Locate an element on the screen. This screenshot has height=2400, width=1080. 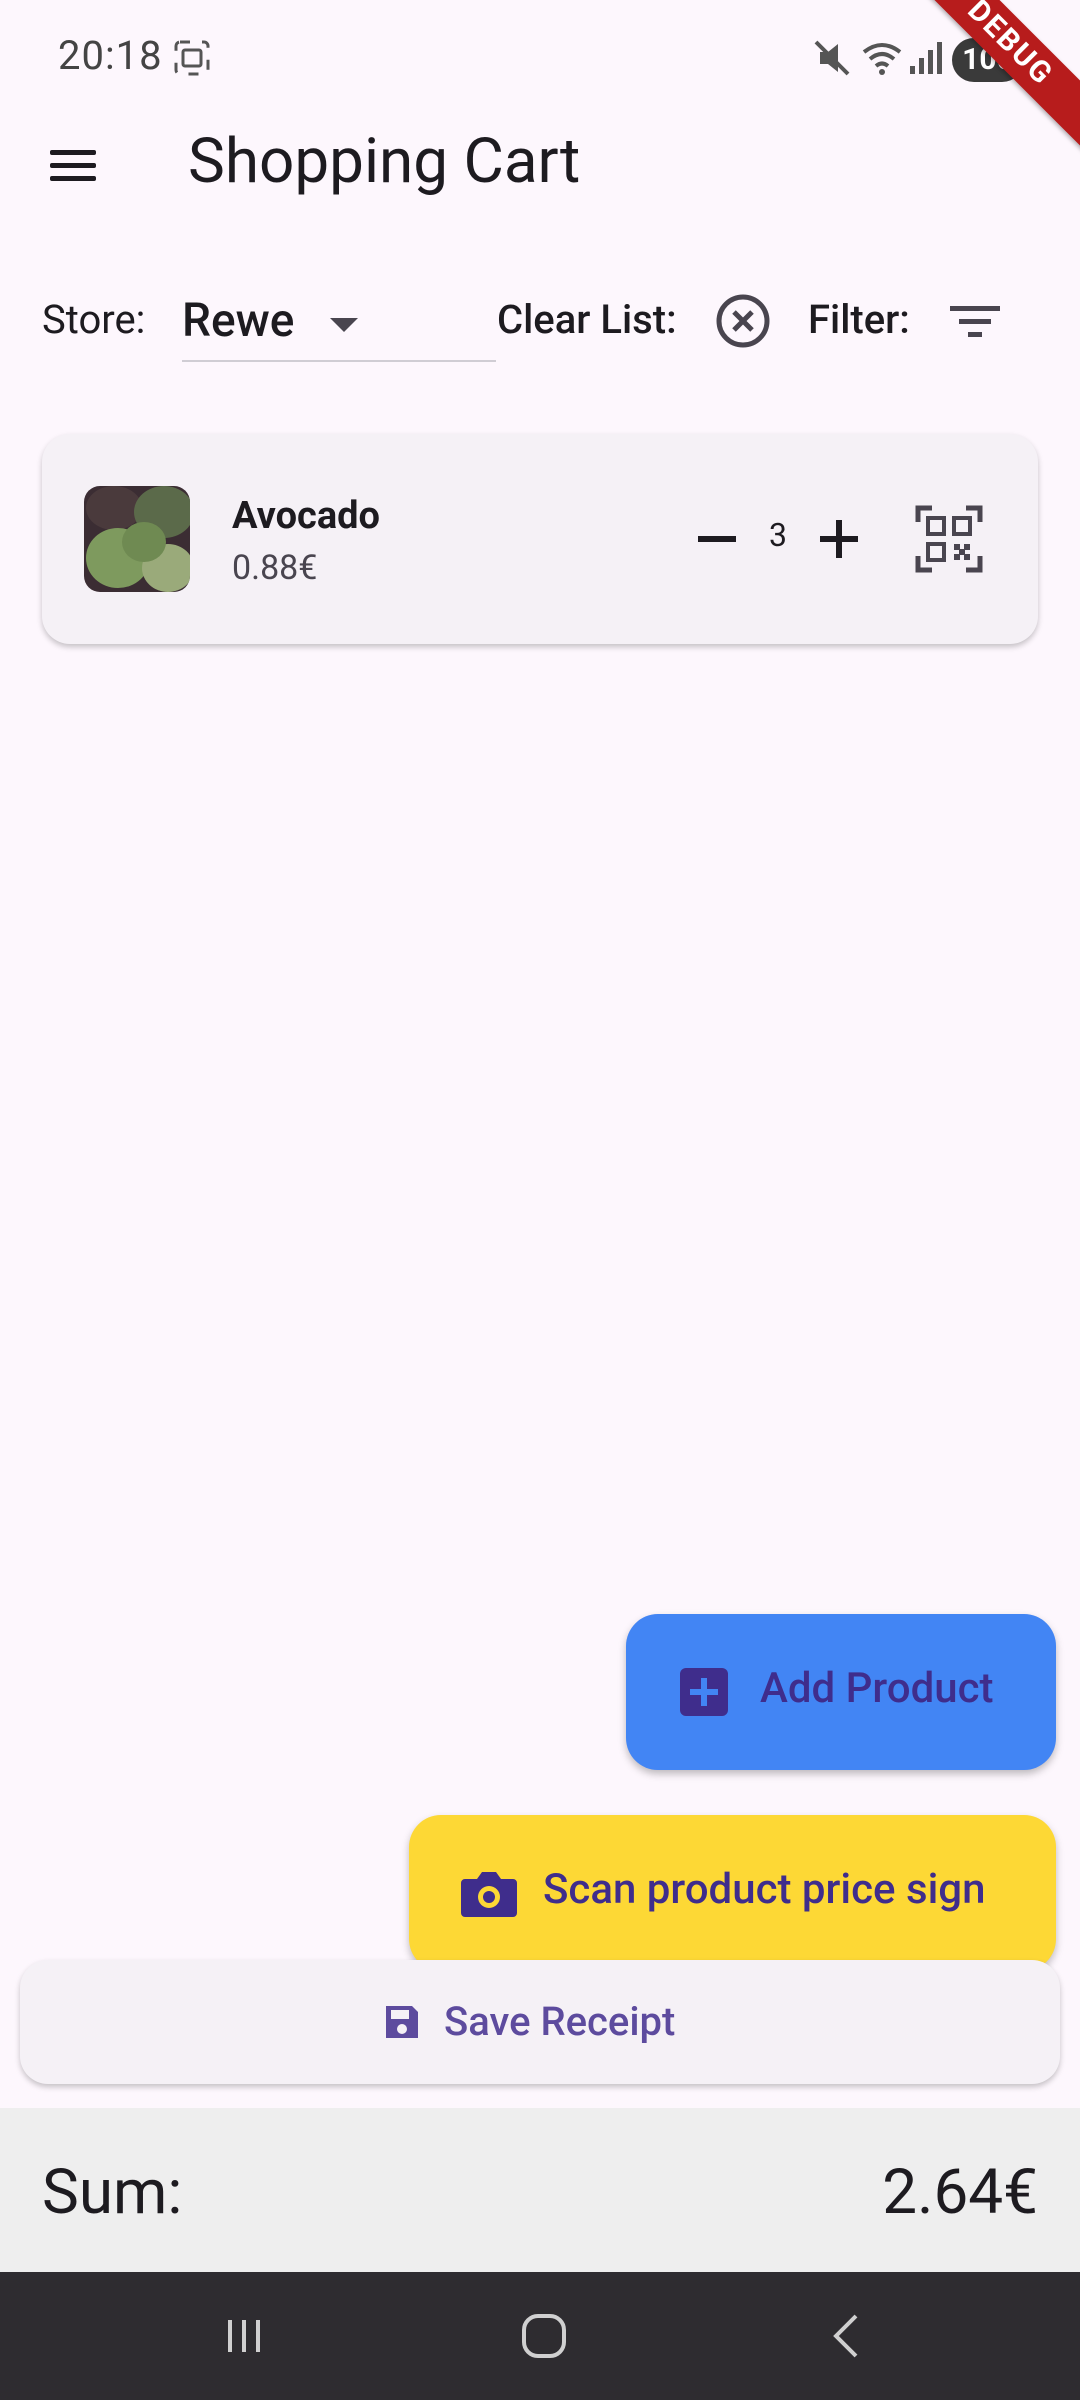
mute-icon is located at coordinates (832, 58).